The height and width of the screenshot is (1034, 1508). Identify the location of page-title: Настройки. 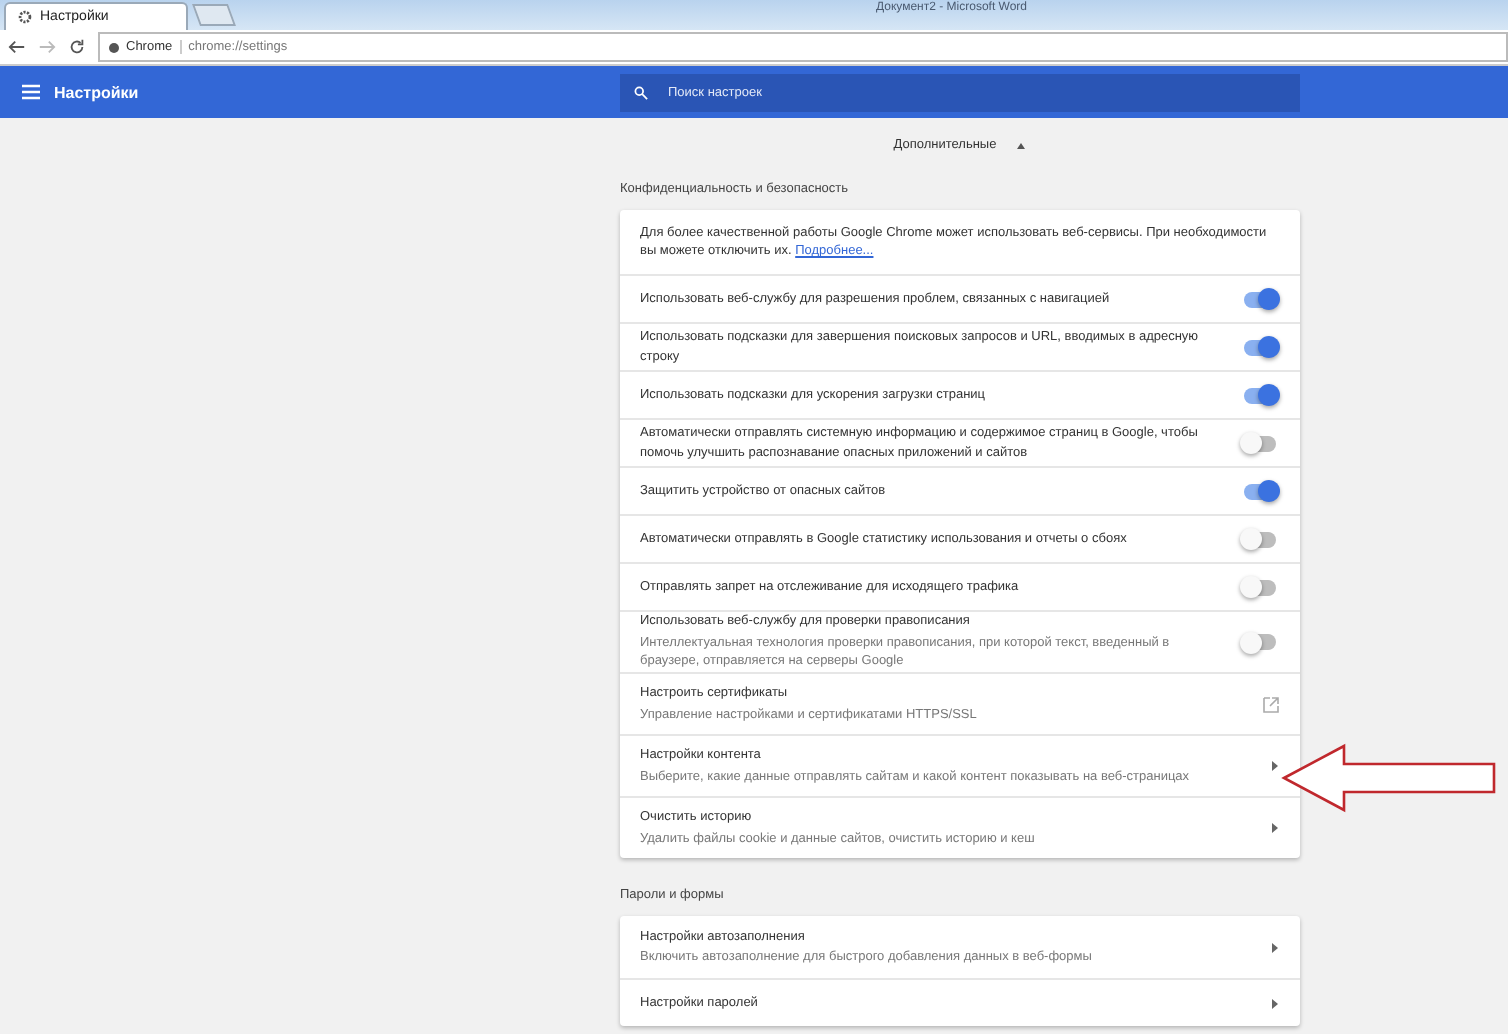
(97, 92).